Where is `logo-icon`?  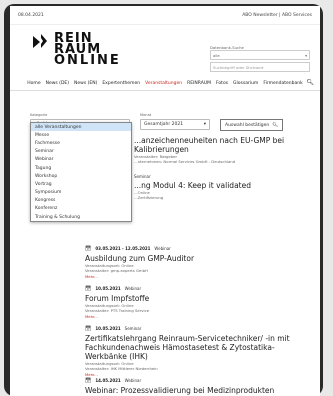
logo-icon is located at coordinates (40, 41).